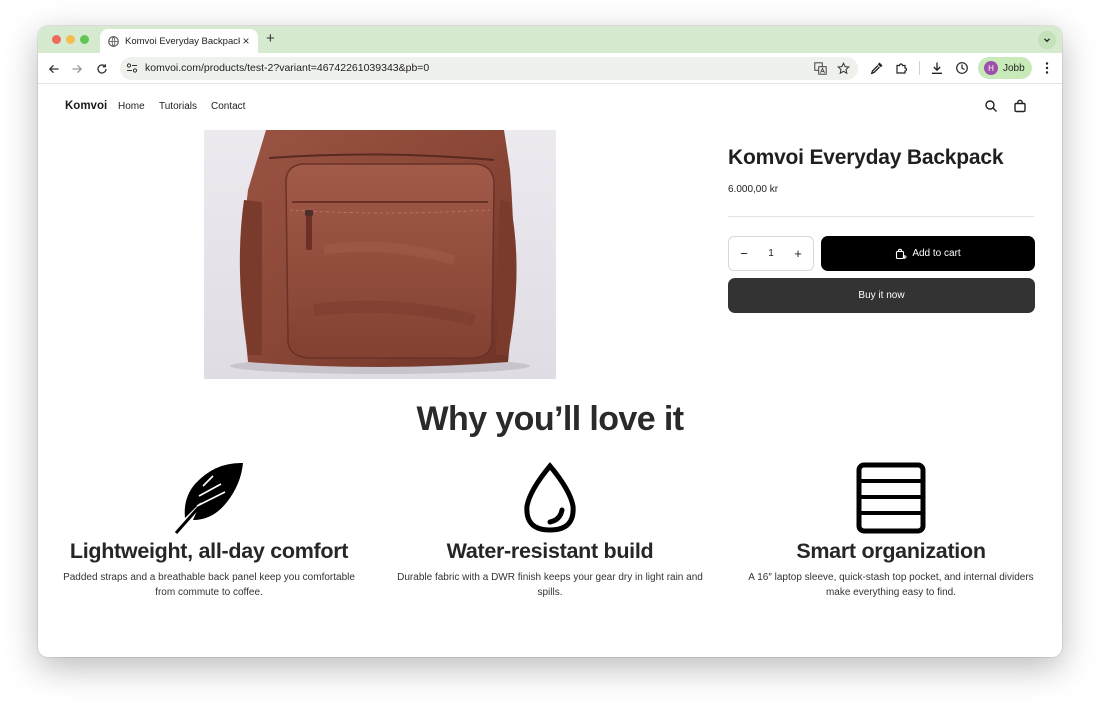 This screenshot has width=1100, height=708. I want to click on nav-link-contact: Contact, so click(228, 106).